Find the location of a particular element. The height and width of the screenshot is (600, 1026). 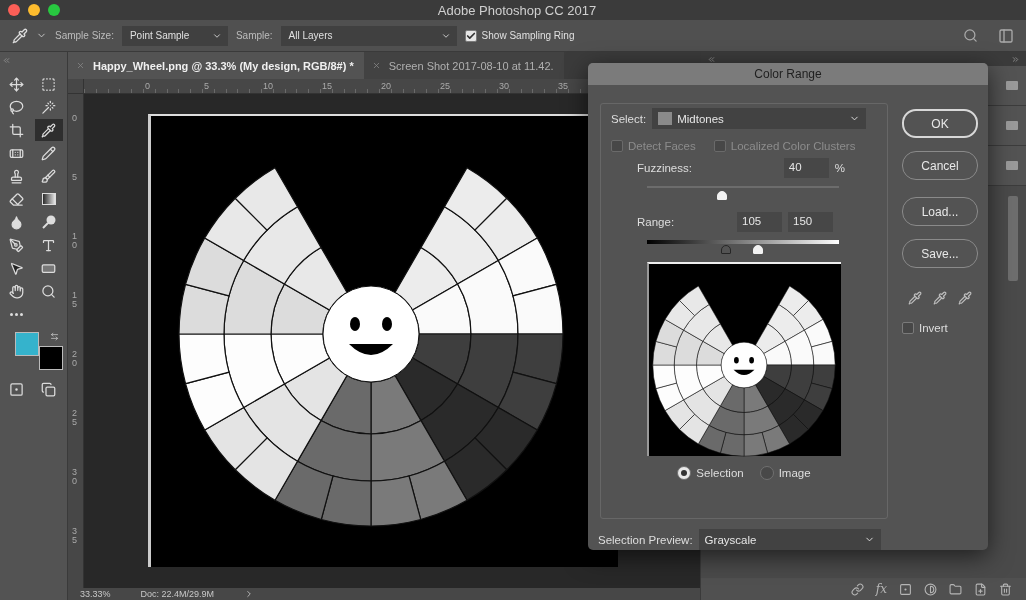

zoom-button is located at coordinates (54, 10).